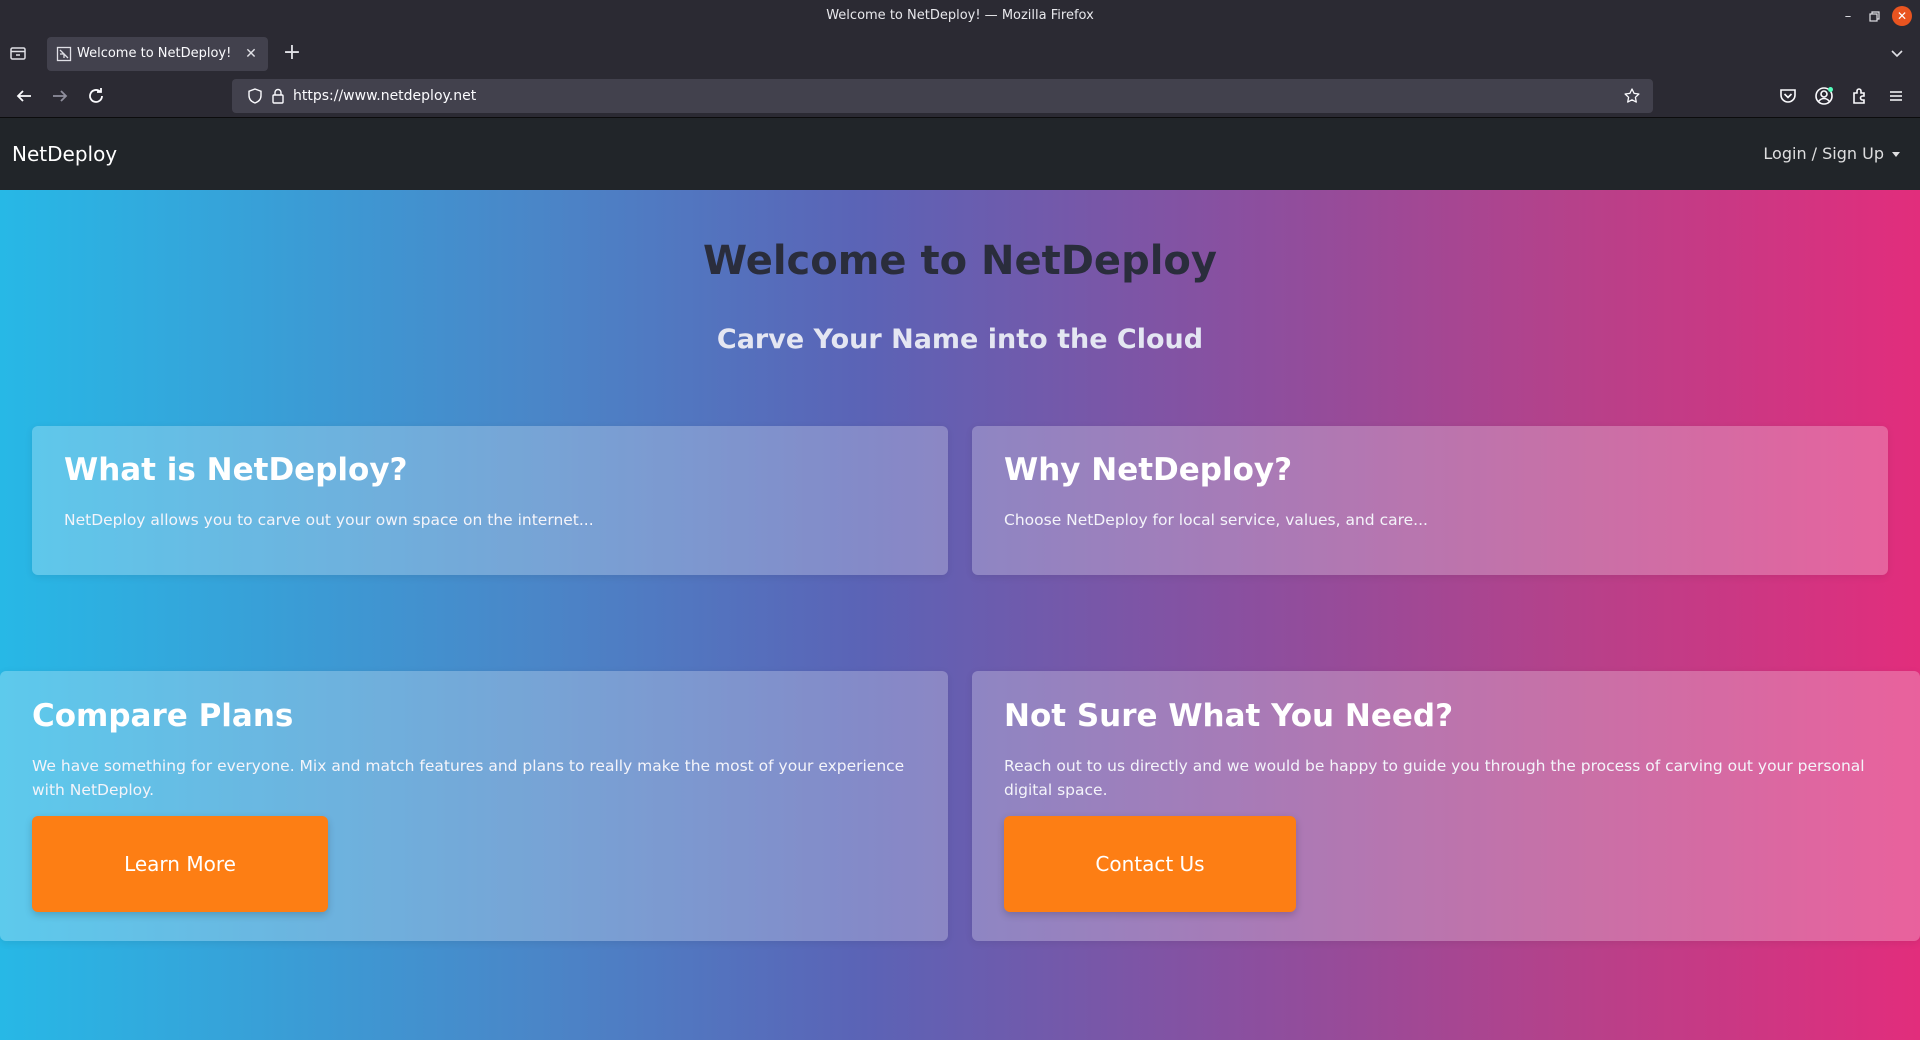 Image resolution: width=1920 pixels, height=1040 pixels. What do you see at coordinates (1902, 16) in the screenshot?
I see `close-window-icon: ✕` at bounding box center [1902, 16].